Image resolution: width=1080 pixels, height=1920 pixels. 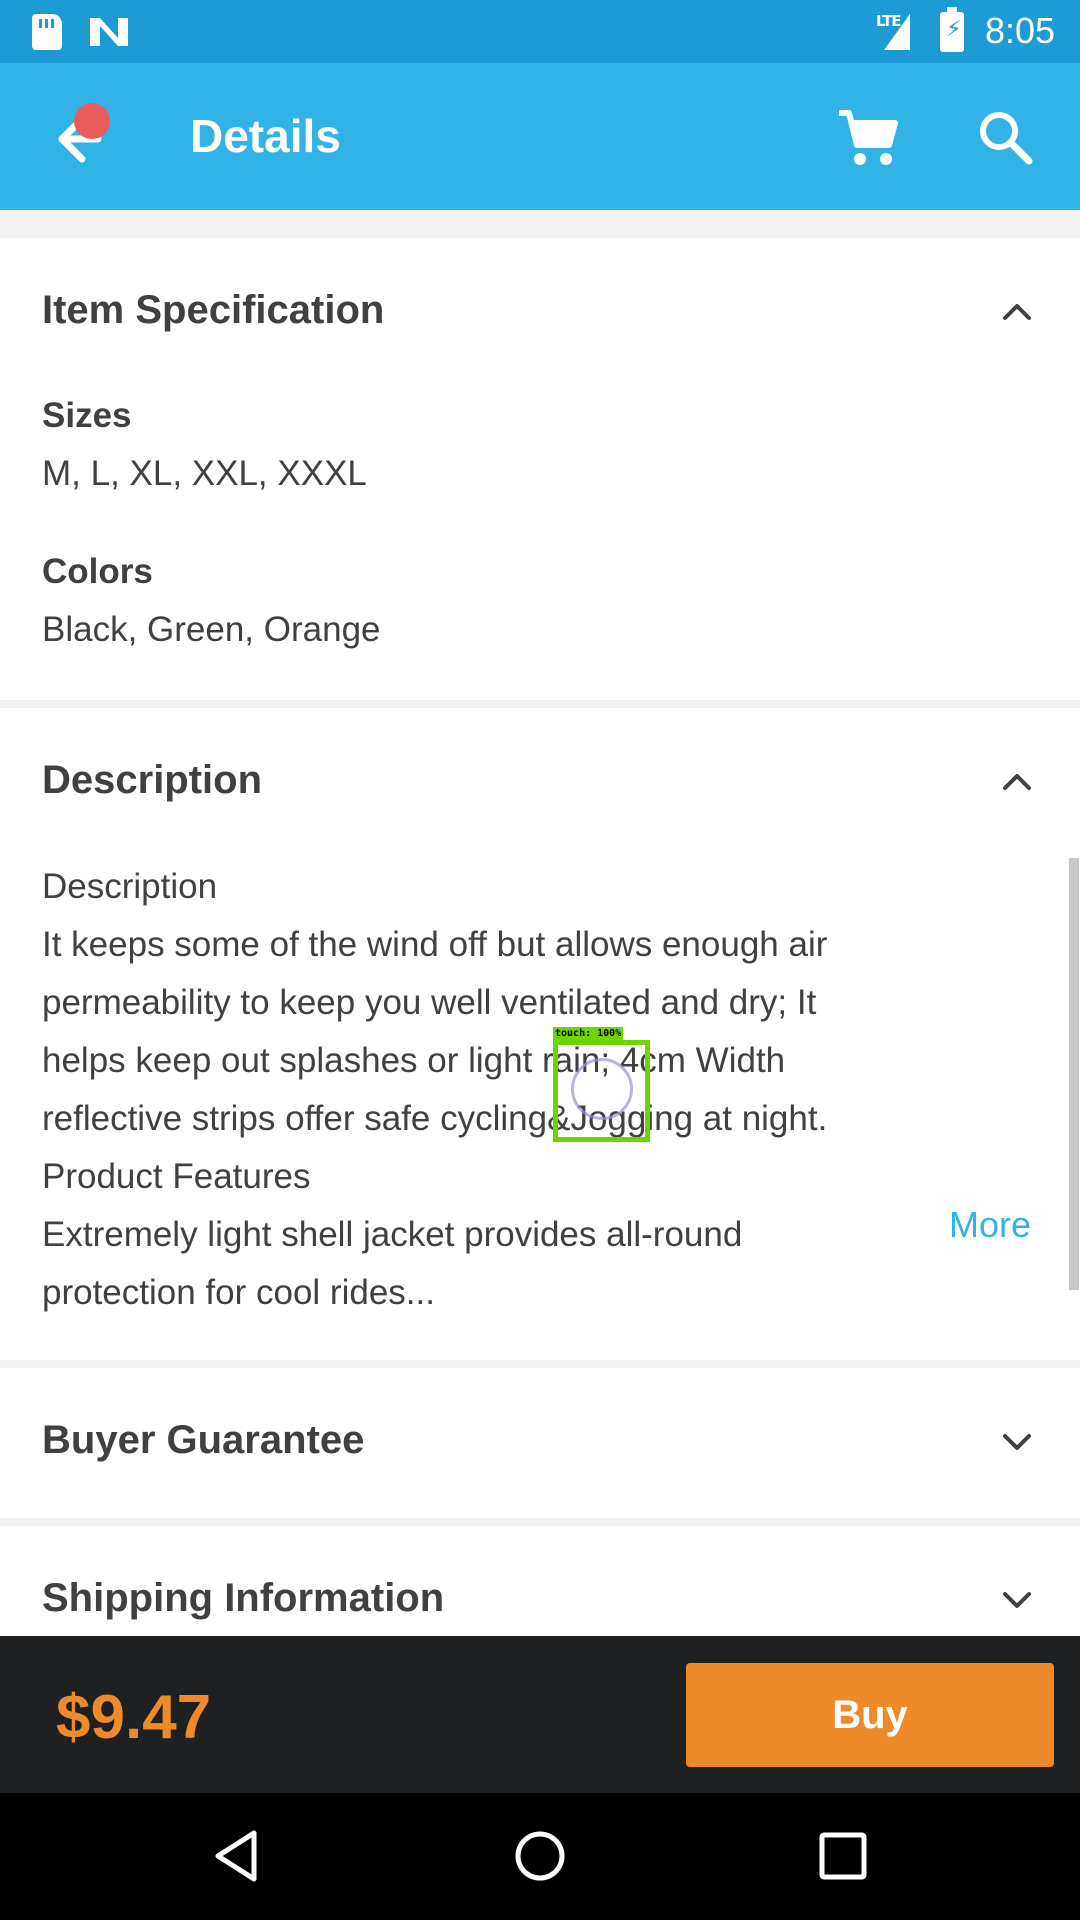 I want to click on shipping-information-title: Shipping Information, so click(x=243, y=1598).